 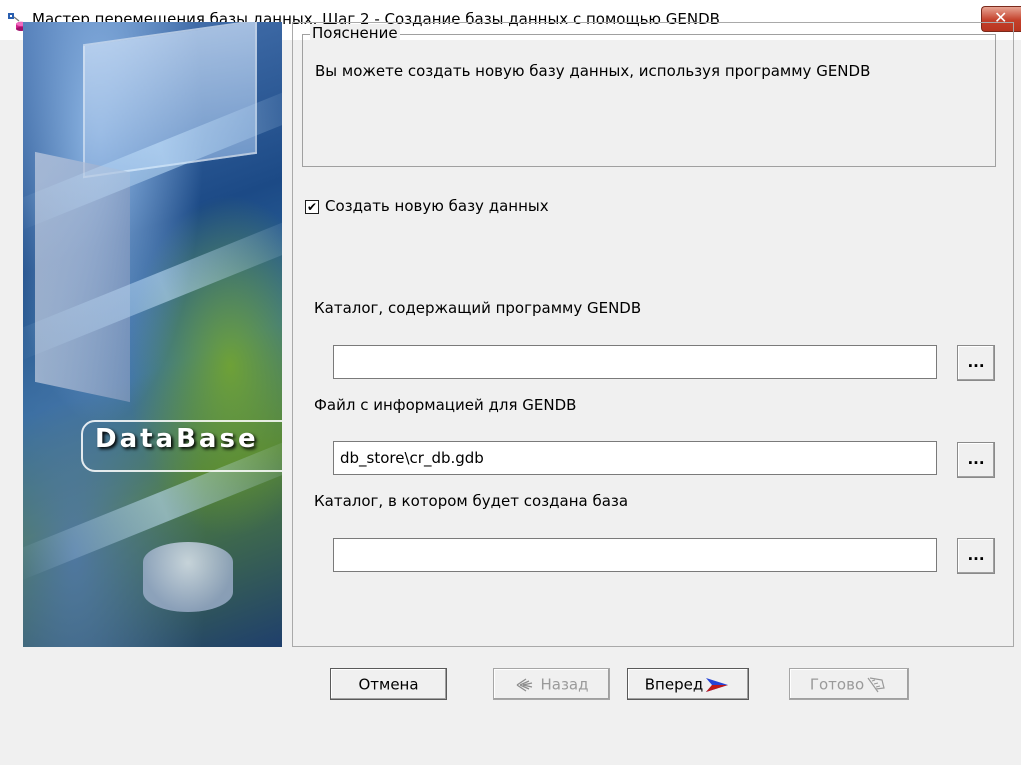 What do you see at coordinates (312, 207) in the screenshot?
I see `create-db-checkbox: ✔` at bounding box center [312, 207].